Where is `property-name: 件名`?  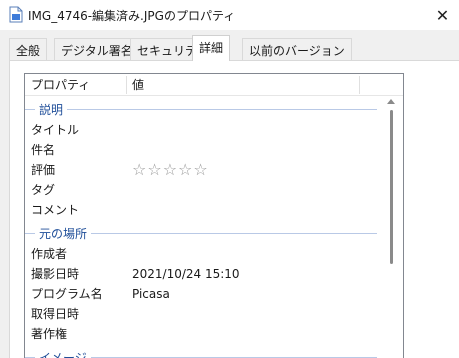
property-name: 件名 is located at coordinates (43, 150).